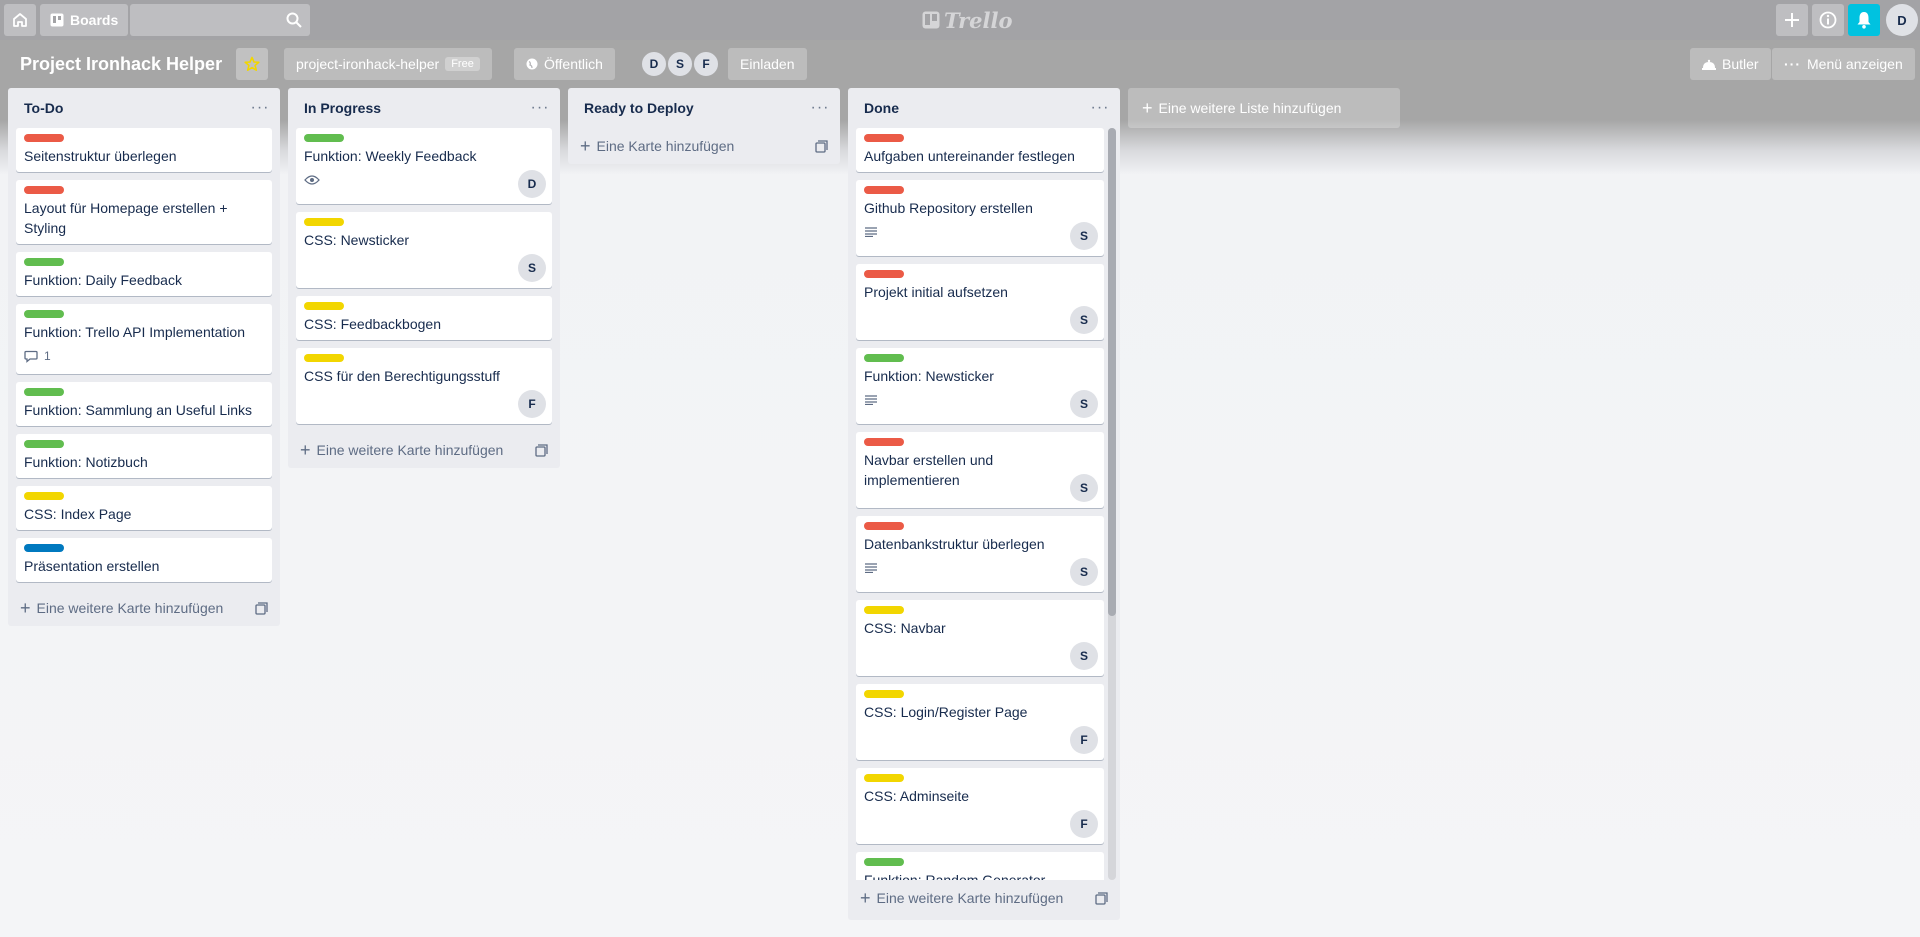 The image size is (1920, 937). Describe the element at coordinates (980, 218) in the screenshot. I see `card: Github Repository erstellen S` at that location.